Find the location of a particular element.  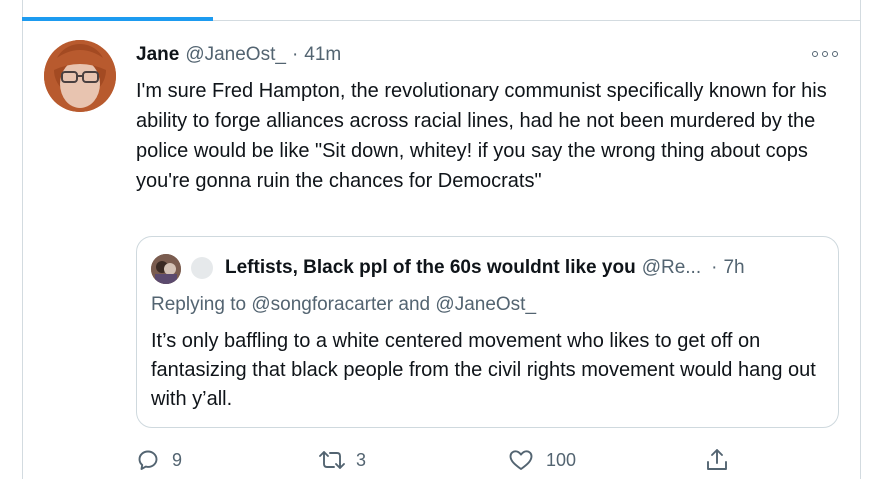

active-tab-indicator is located at coordinates (117, 19).